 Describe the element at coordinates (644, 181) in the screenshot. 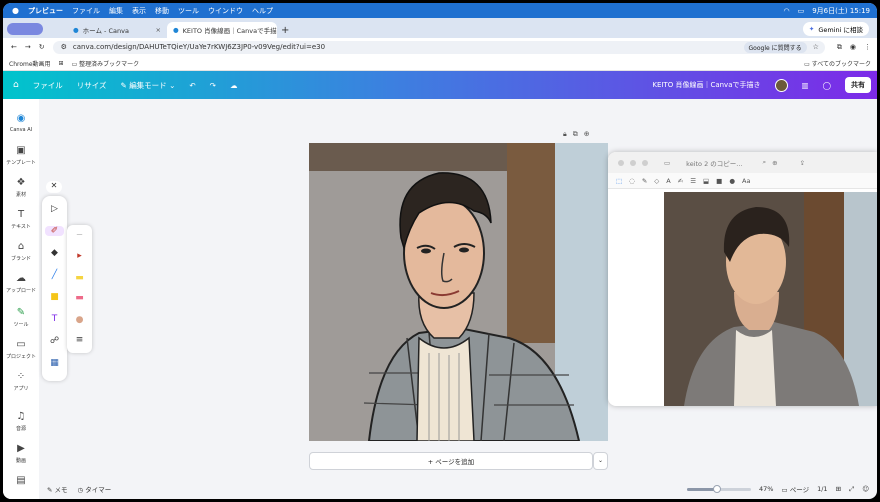

I see `sketch-icon: ✎` at that location.